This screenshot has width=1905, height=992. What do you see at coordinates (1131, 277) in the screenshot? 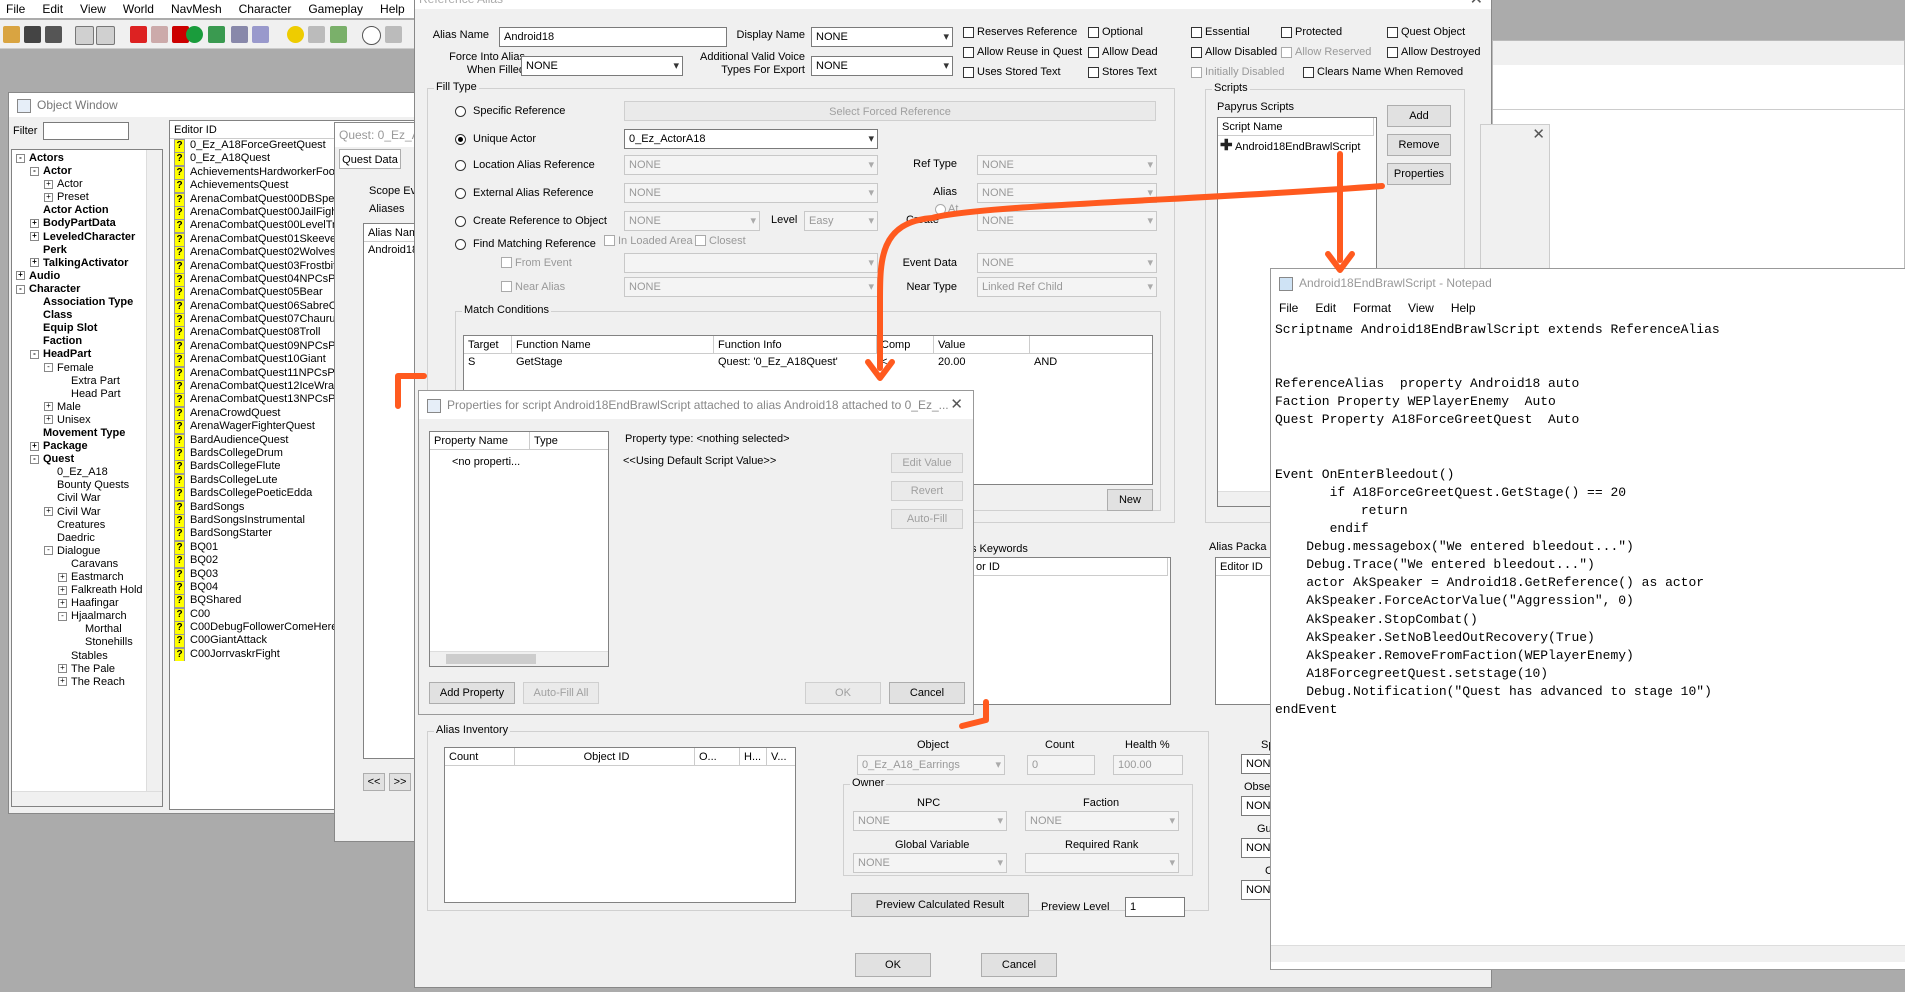
I see `arrow-properties-to-dialog` at bounding box center [1131, 277].